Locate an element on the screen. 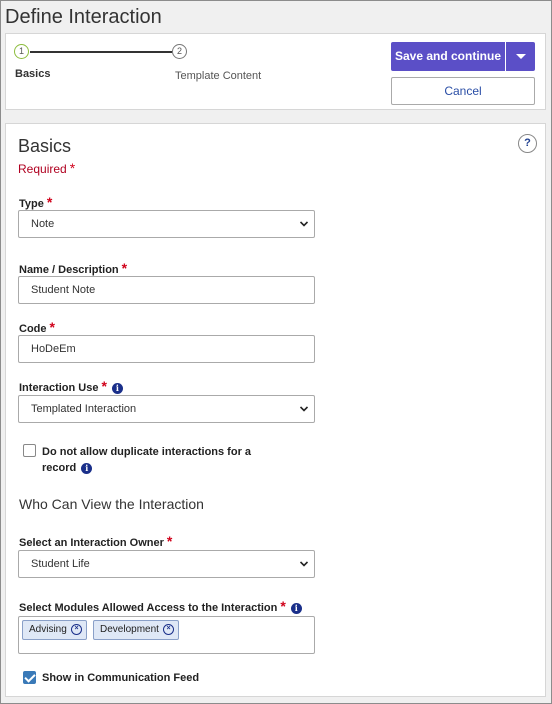  interaction-use-value: Templated Interaction is located at coordinates (84, 409).